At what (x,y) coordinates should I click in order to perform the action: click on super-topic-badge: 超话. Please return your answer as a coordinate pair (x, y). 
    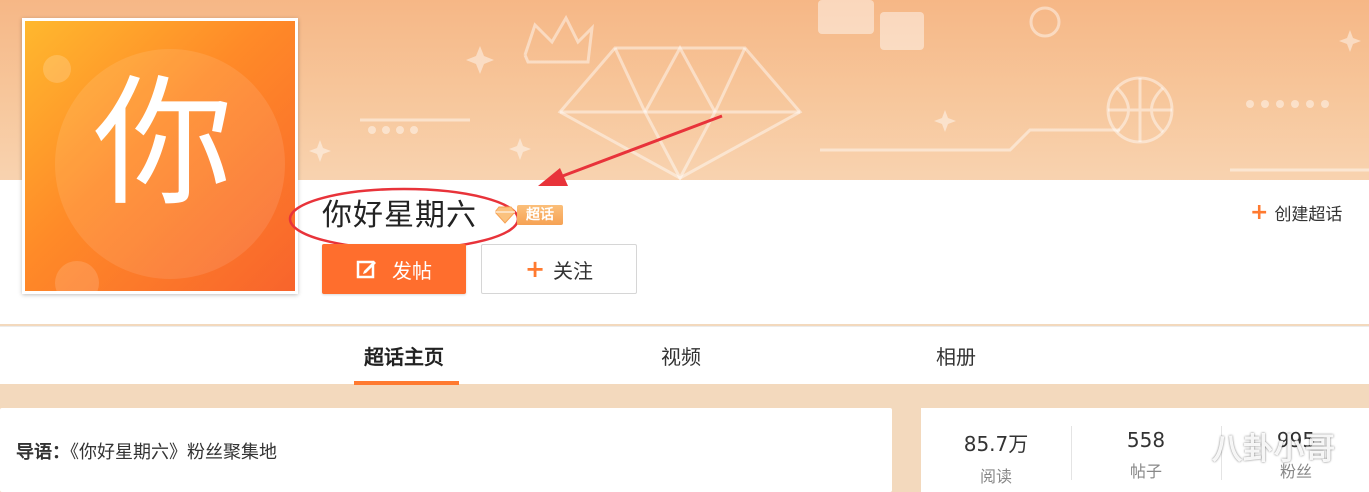
    Looking at the image, I should click on (531, 215).